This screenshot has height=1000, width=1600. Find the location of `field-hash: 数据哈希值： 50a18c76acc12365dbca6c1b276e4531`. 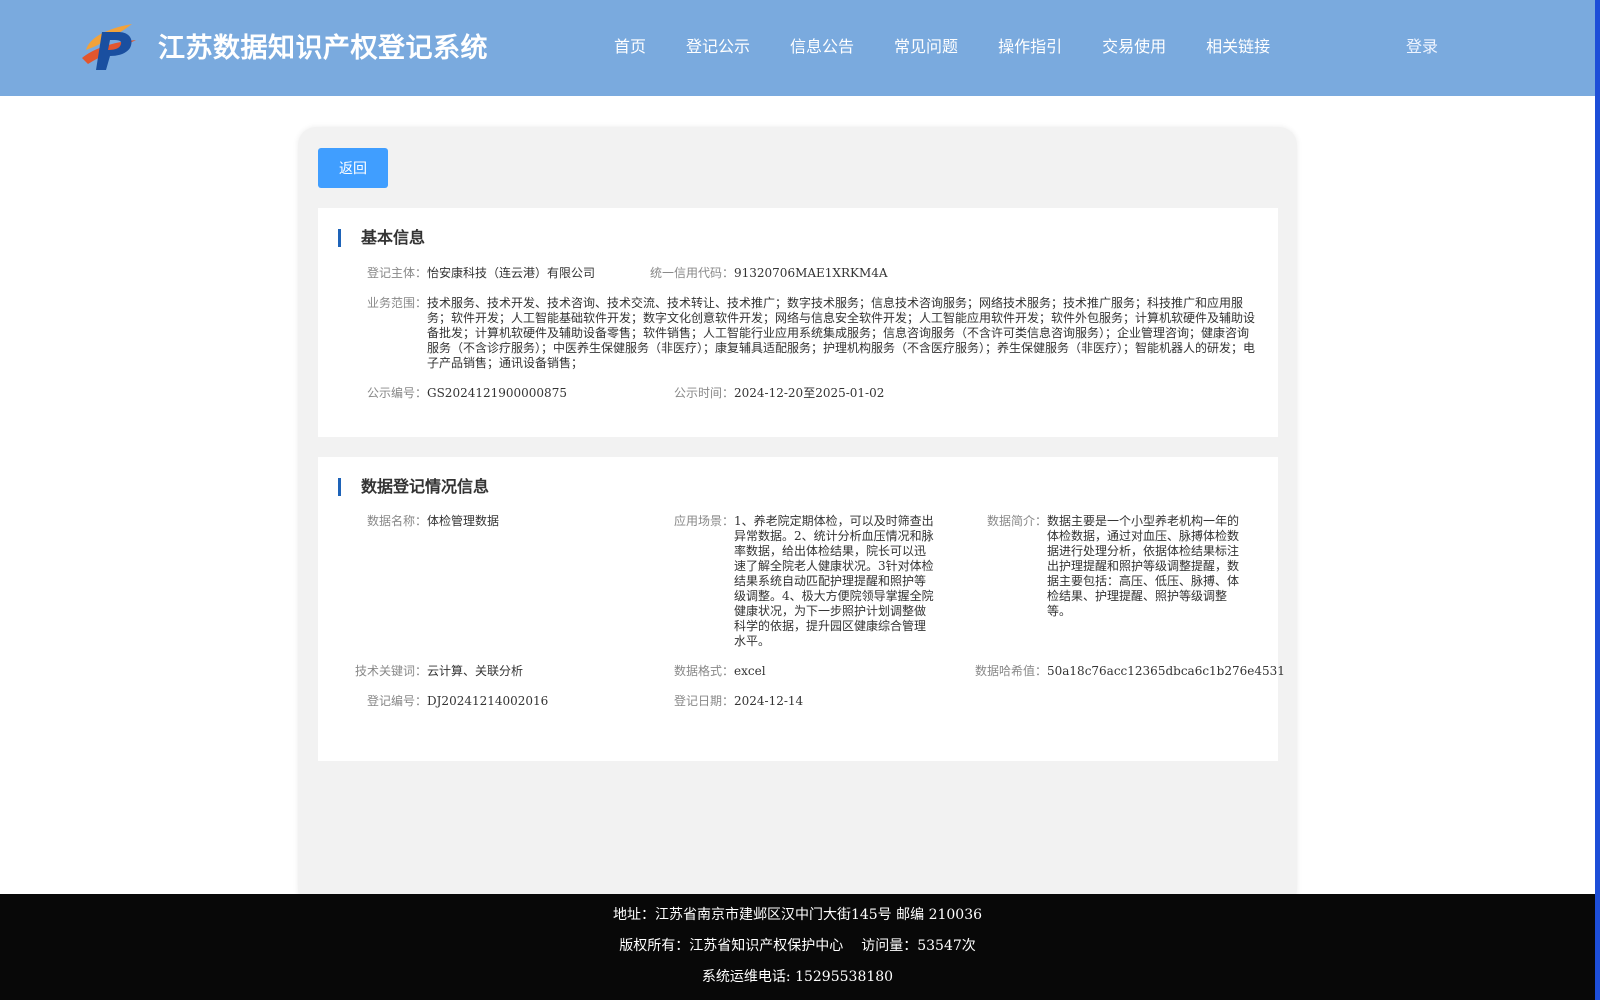

field-hash: 数据哈希值： 50a18c76acc12365dbca6c1b276e4531 is located at coordinates (1114, 671).